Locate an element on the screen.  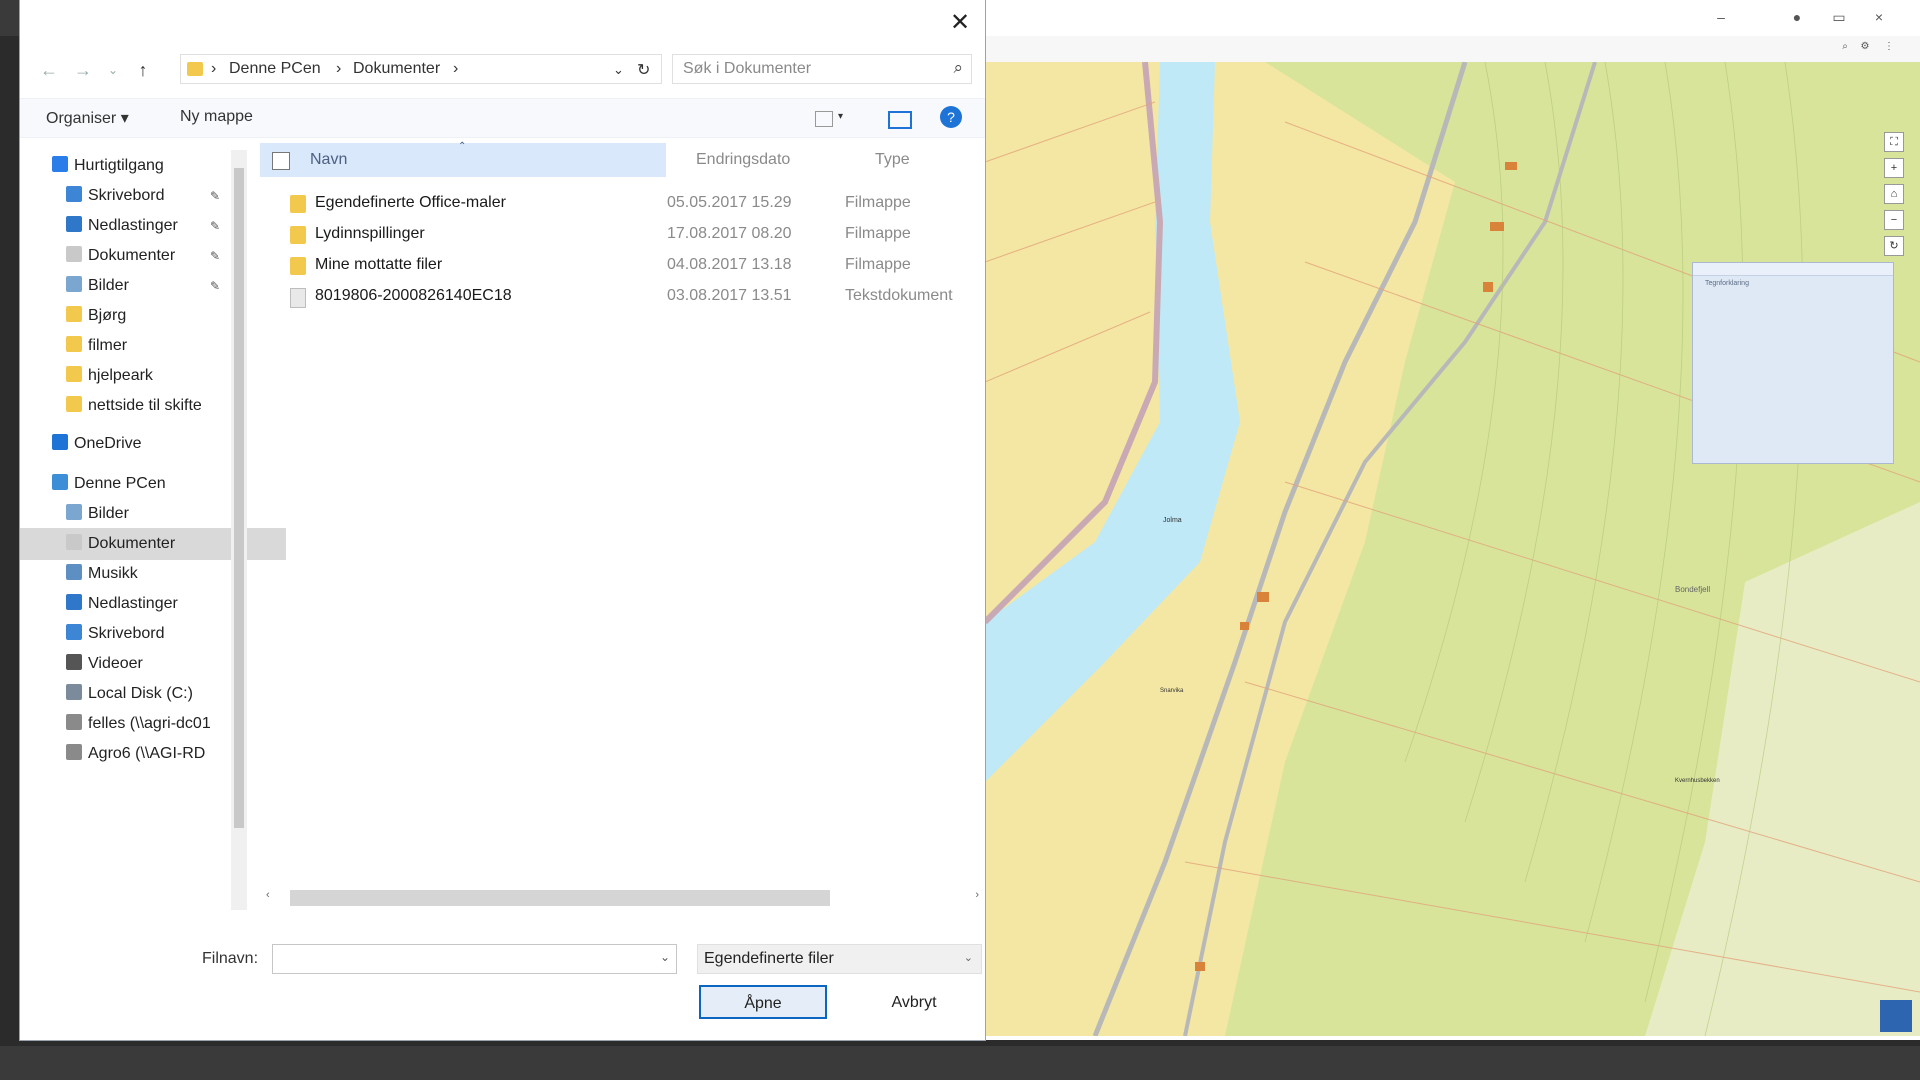
nav-item-label: filmer is located at coordinates (108, 345).